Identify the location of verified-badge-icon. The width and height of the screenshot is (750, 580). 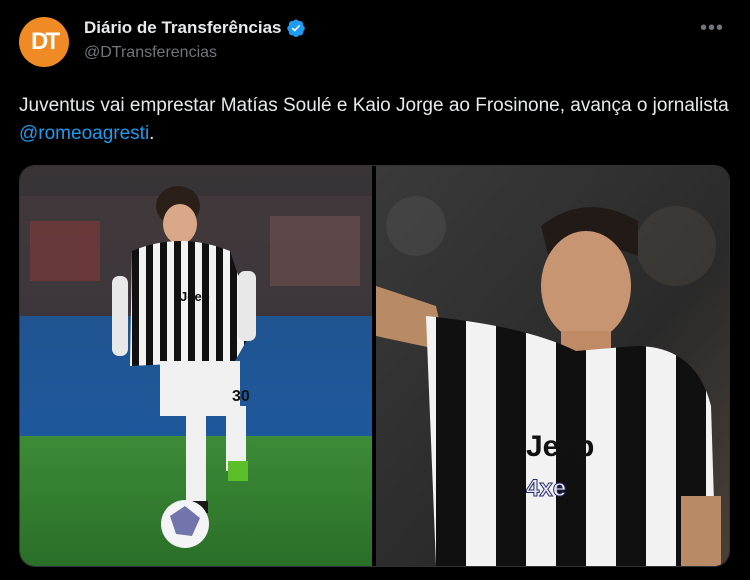
(296, 28).